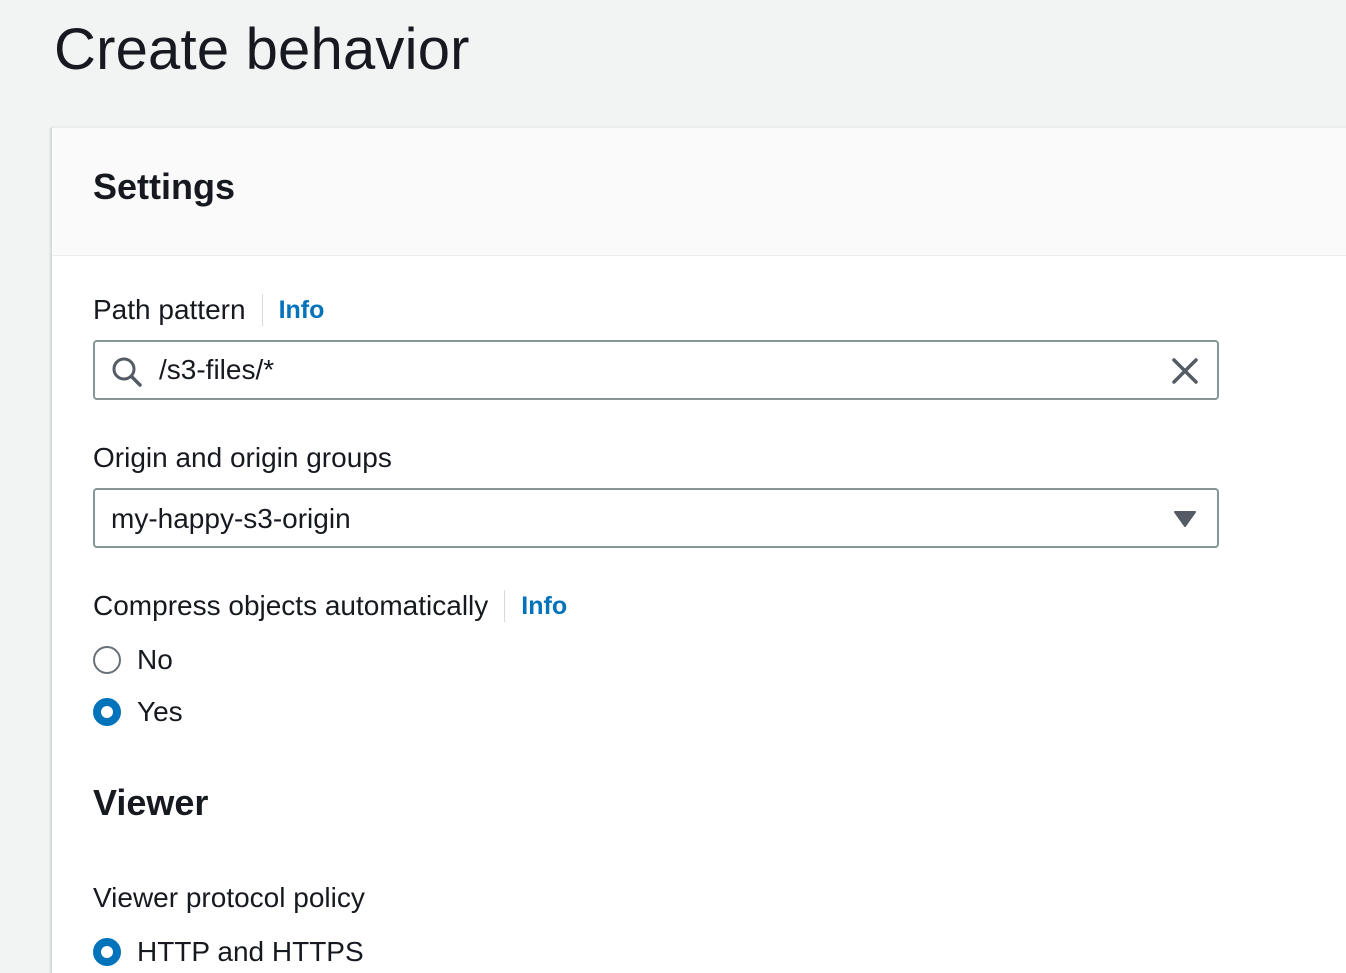  I want to click on compress-option-no: No, so click(133, 660).